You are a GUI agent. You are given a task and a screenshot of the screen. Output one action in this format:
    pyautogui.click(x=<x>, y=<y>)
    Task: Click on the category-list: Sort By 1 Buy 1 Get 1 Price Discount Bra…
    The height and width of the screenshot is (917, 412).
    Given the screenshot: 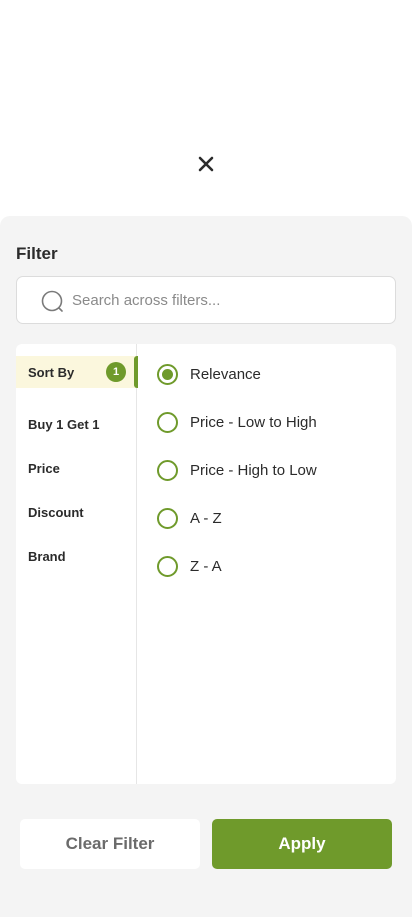 What is the action you would take?
    pyautogui.click(x=77, y=564)
    